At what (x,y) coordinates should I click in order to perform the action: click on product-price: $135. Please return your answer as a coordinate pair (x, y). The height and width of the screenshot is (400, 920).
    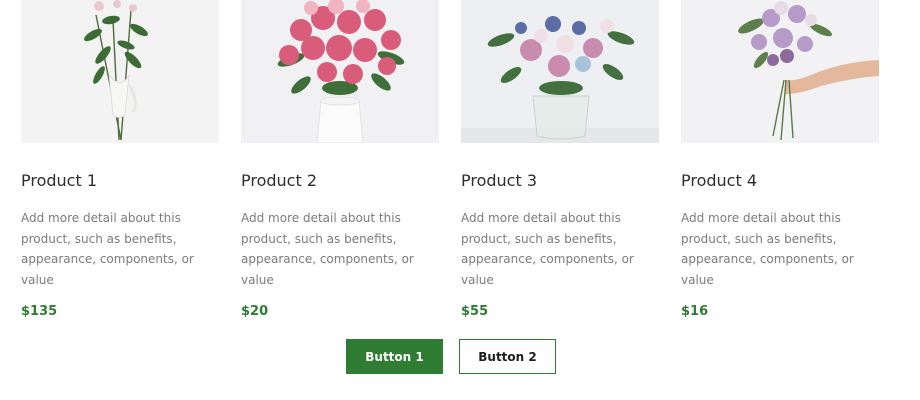
    Looking at the image, I should click on (39, 311).